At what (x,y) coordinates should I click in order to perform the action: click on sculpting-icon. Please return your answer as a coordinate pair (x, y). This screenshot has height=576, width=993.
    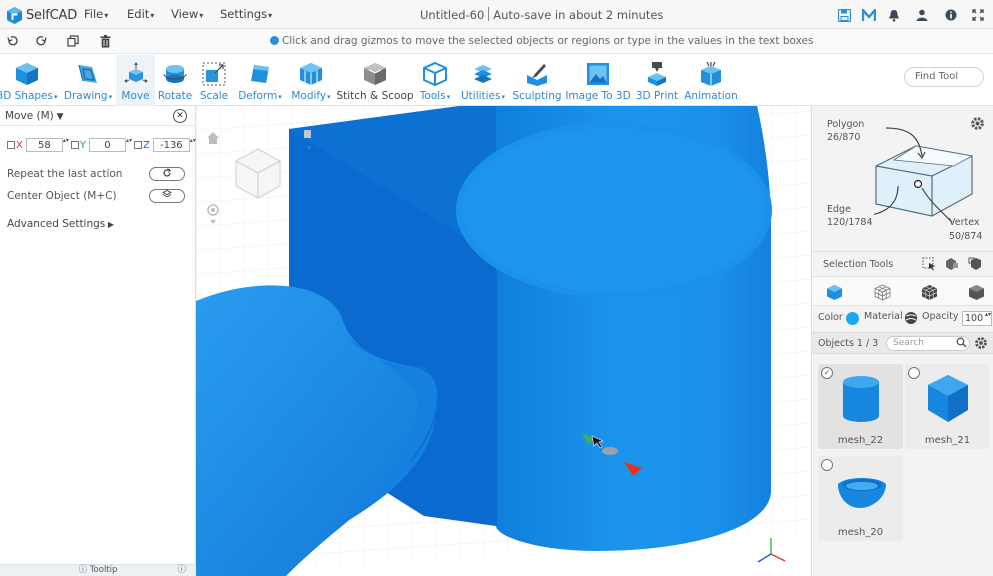
    Looking at the image, I should click on (537, 75).